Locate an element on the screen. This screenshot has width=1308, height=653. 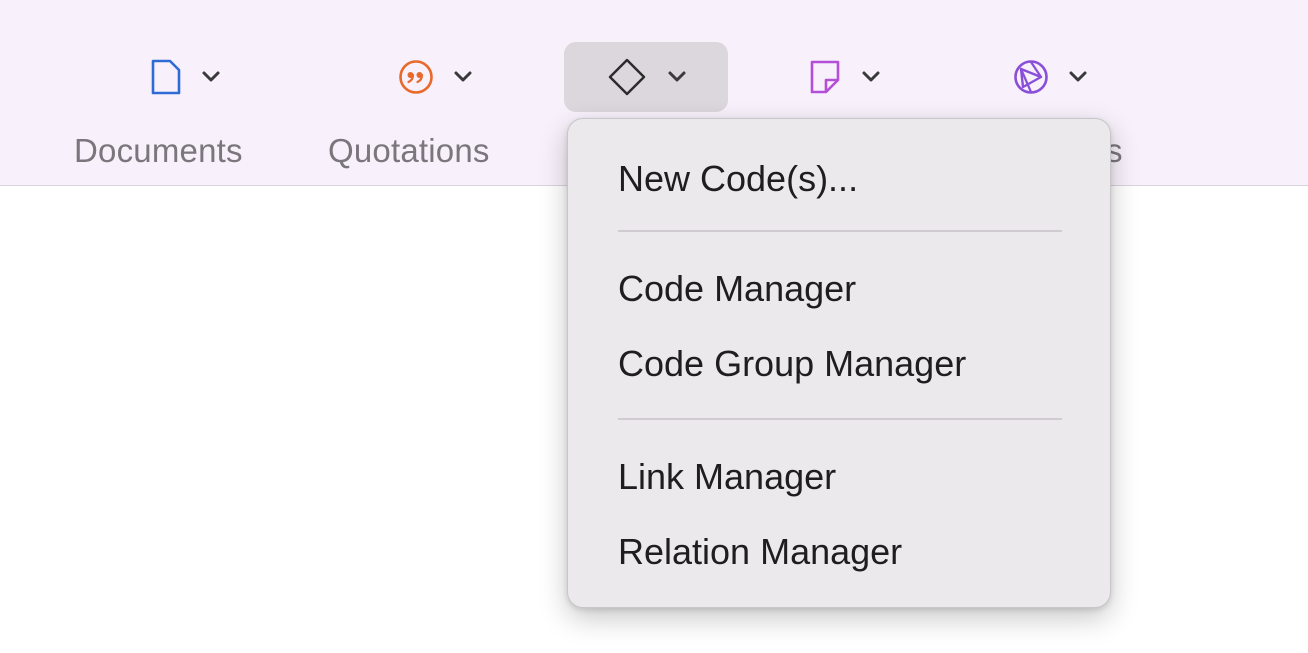
menu-item-relation-manager: Relation Manager is located at coordinates (839, 552).